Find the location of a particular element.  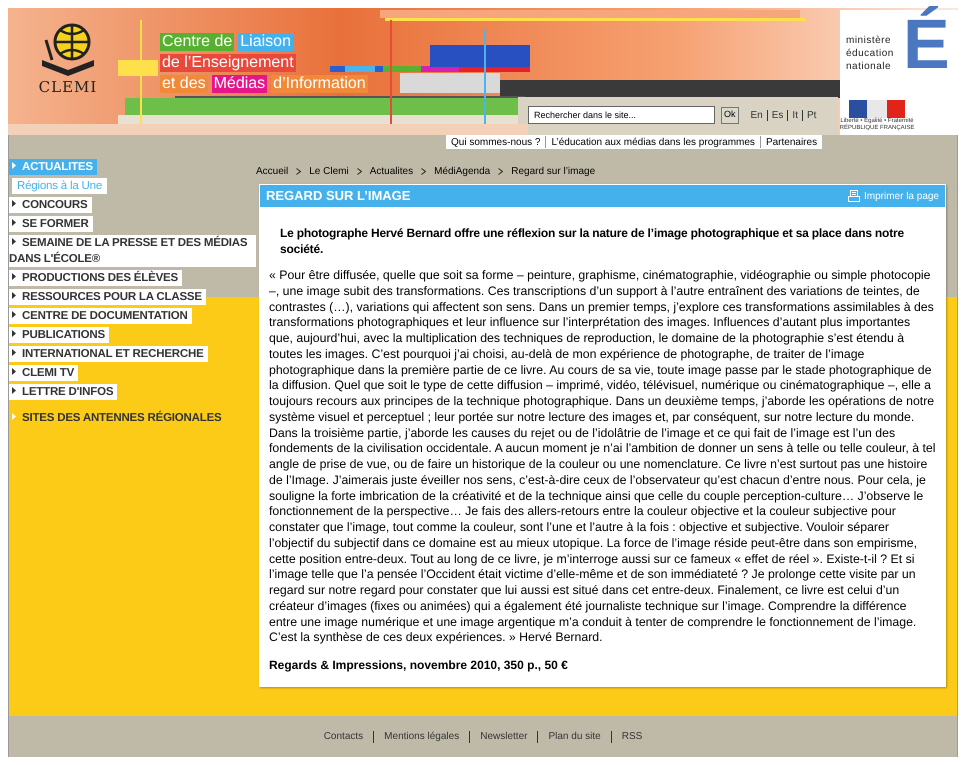

ministry-letter: É is located at coordinates (926, 44).